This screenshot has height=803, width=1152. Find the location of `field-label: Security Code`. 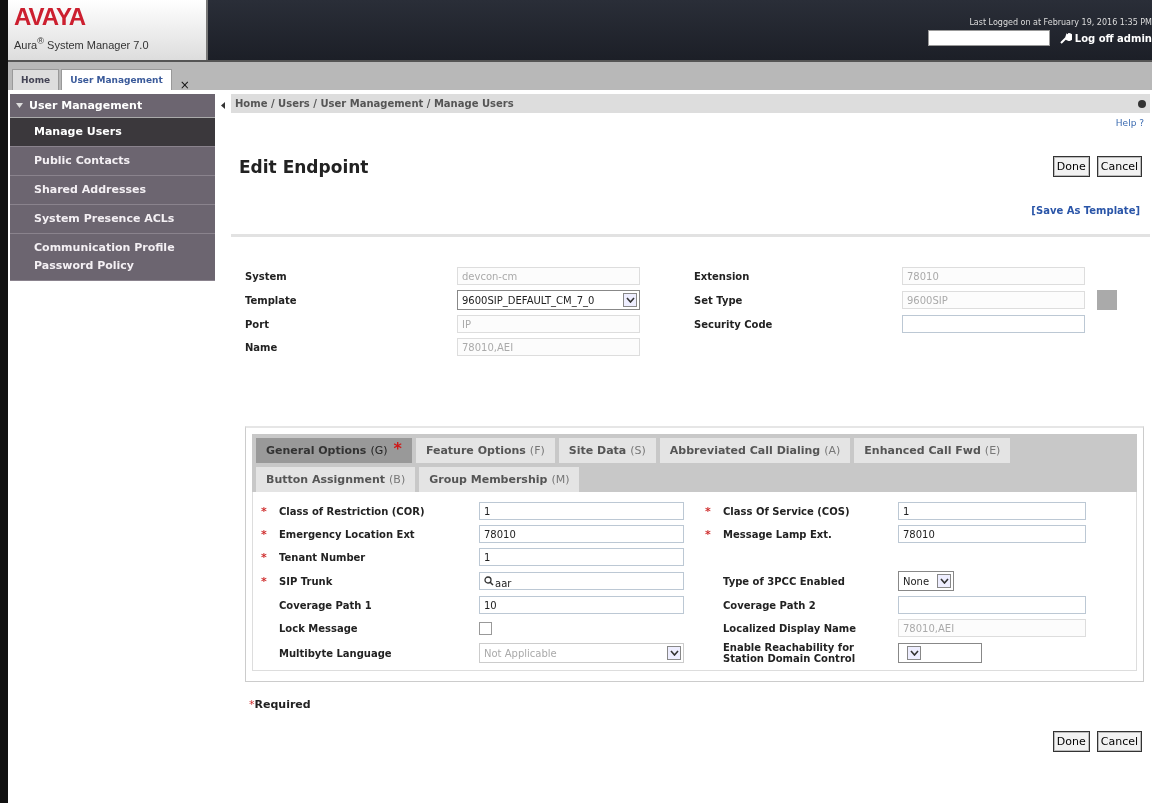

field-label: Security Code is located at coordinates (734, 324).